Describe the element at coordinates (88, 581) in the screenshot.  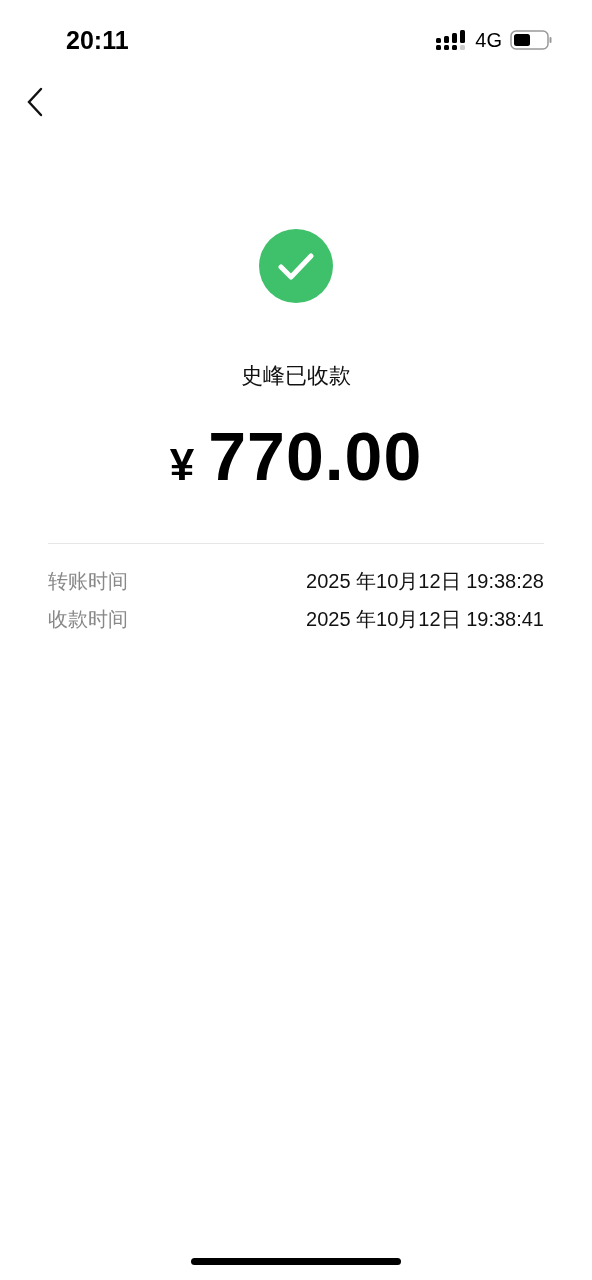
I see `detail-label: 转账时间` at that location.